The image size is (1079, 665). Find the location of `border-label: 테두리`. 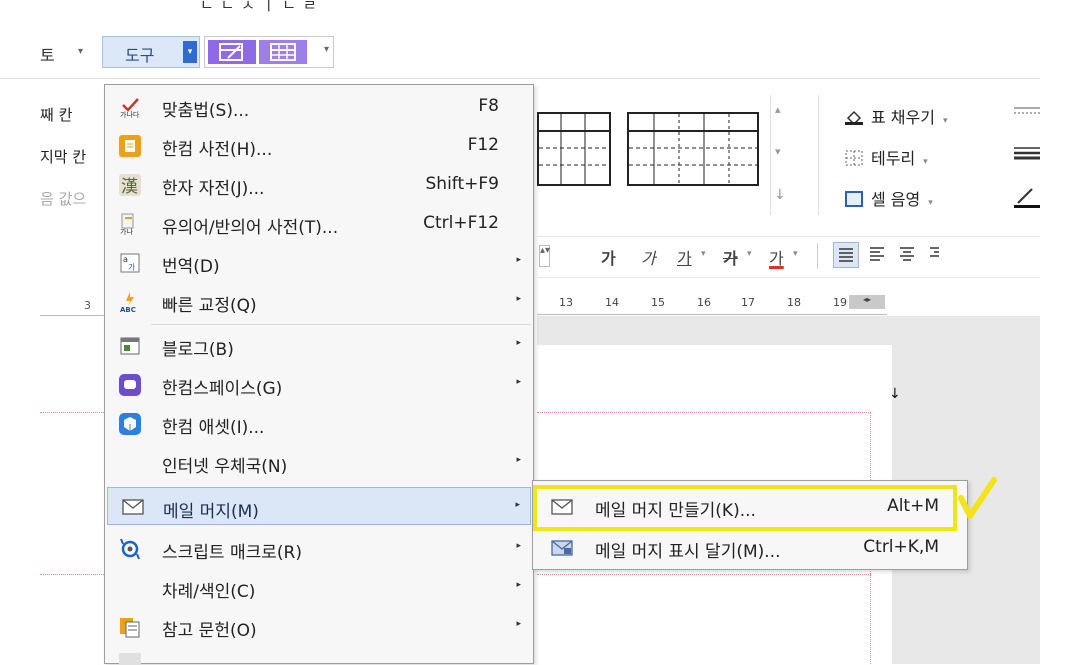

border-label: 테두리 is located at coordinates (893, 158).